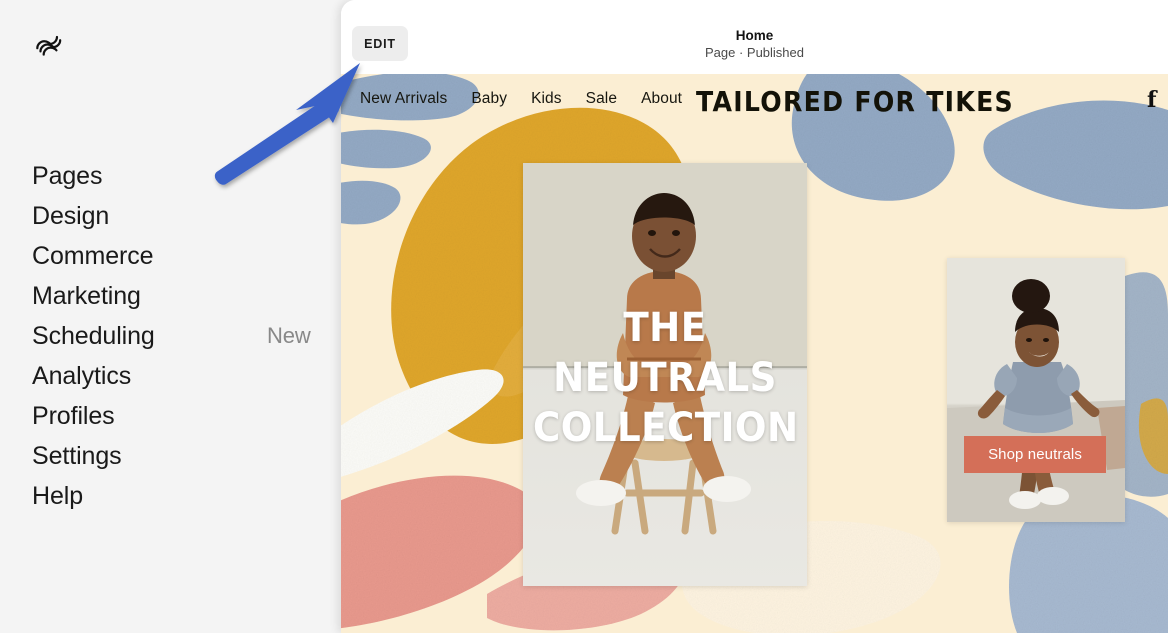 This screenshot has height=633, width=1168. Describe the element at coordinates (177, 416) in the screenshot. I see `sidebar-item-profiles: Profiles` at that location.